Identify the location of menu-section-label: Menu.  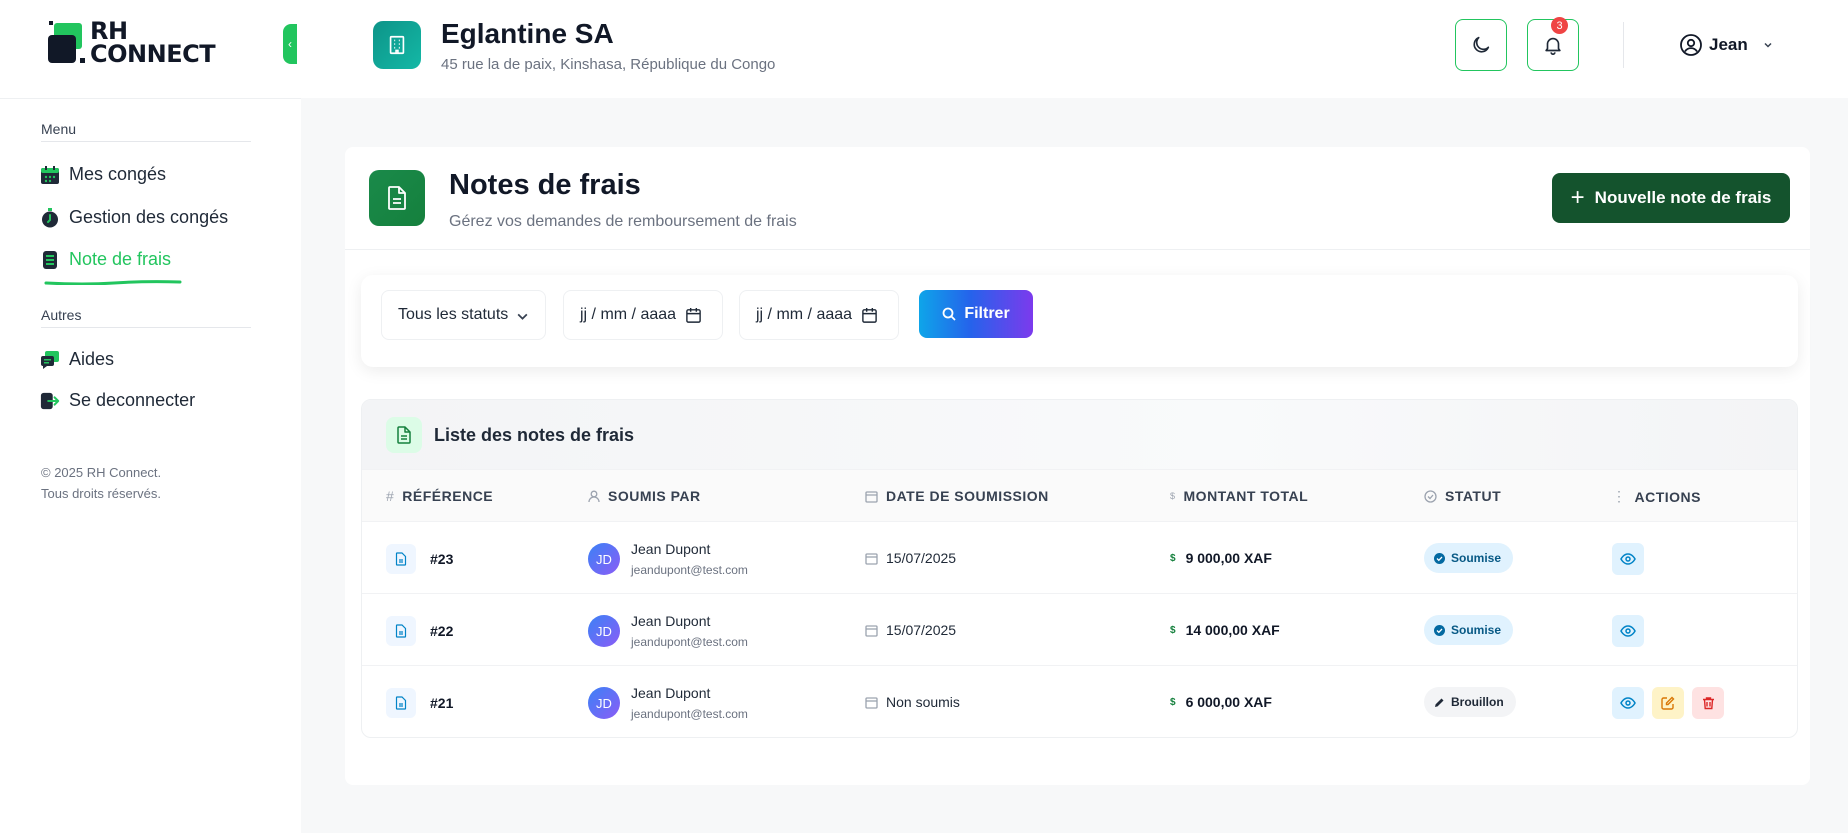
(59, 129).